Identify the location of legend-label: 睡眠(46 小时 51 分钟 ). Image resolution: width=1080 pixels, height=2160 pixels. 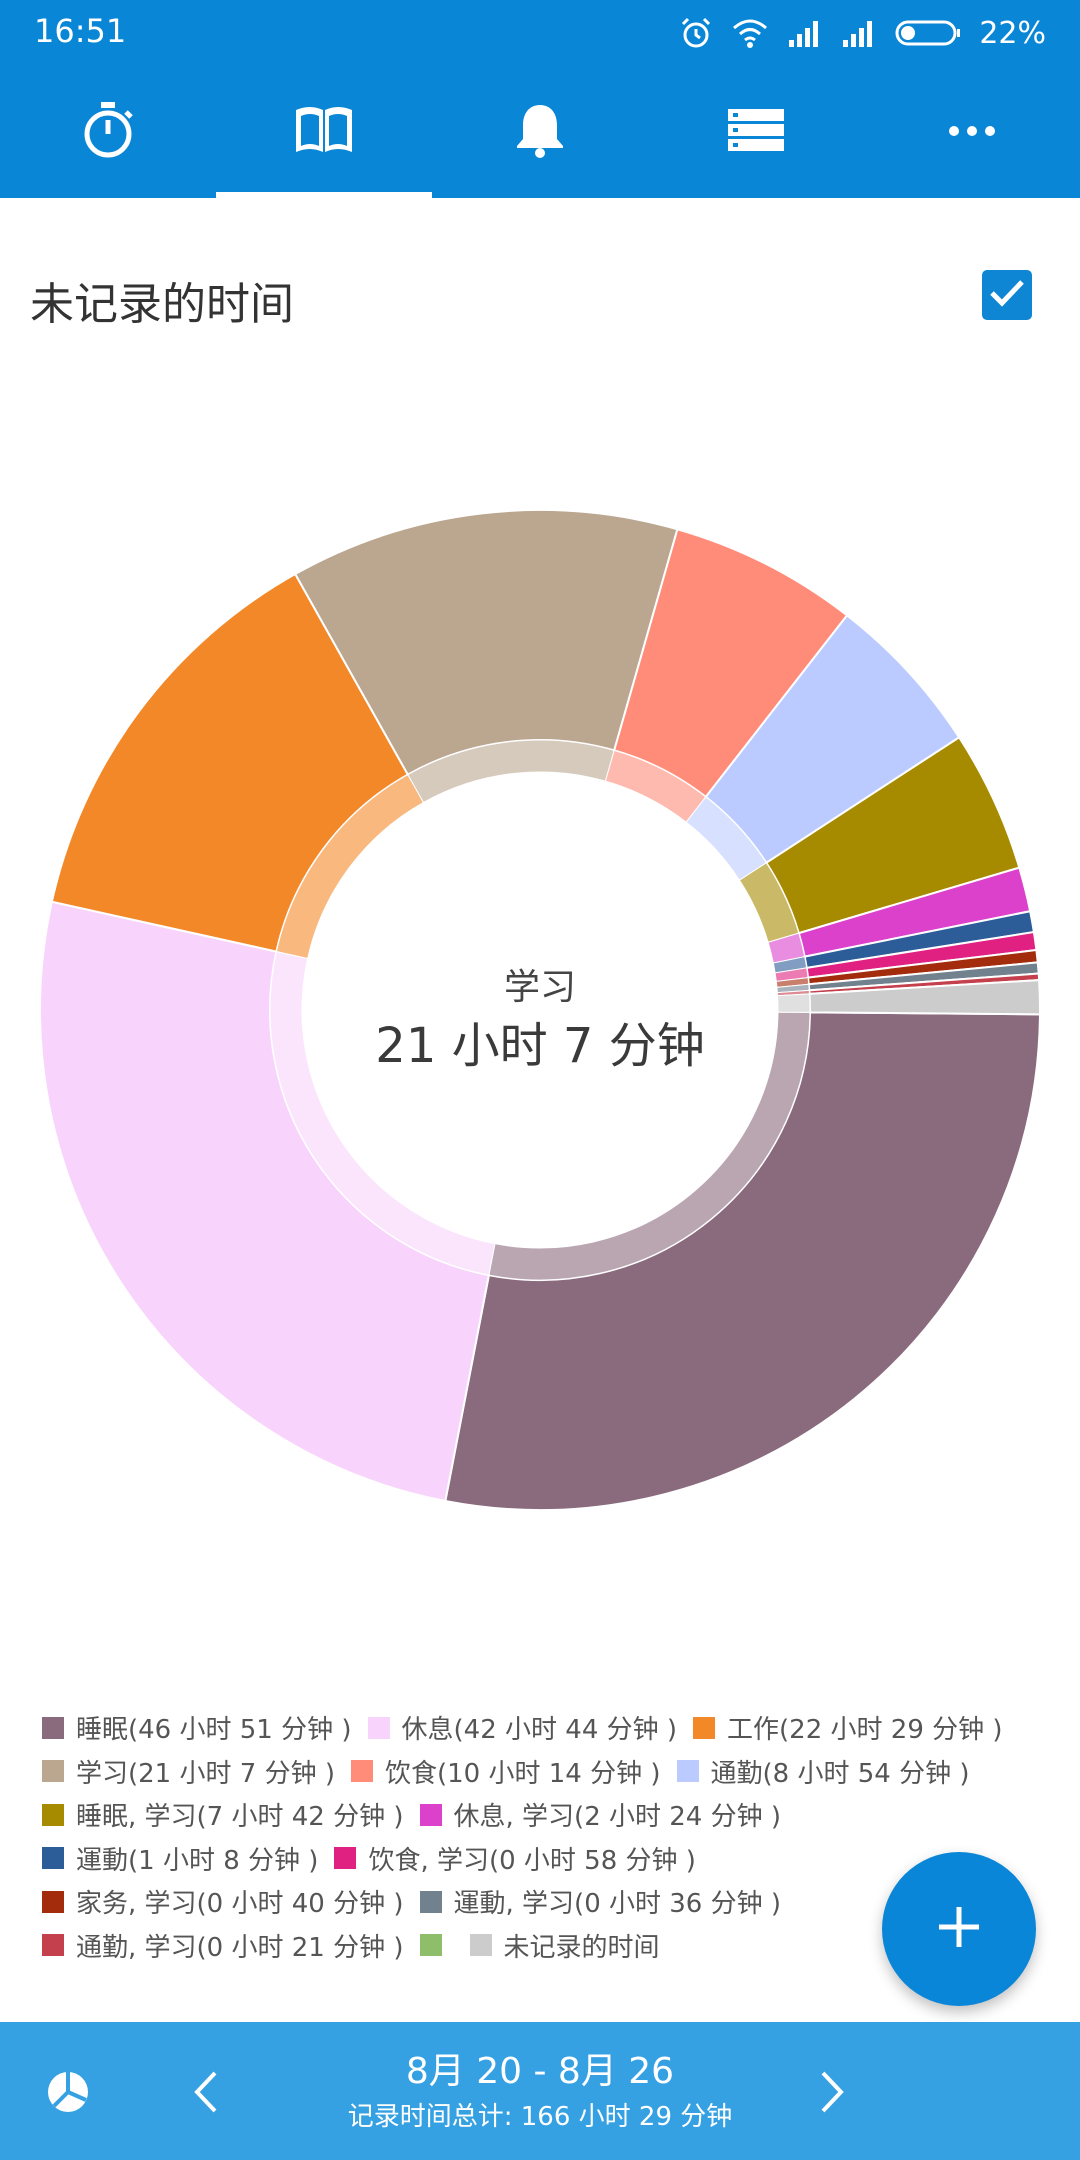
(214, 1730).